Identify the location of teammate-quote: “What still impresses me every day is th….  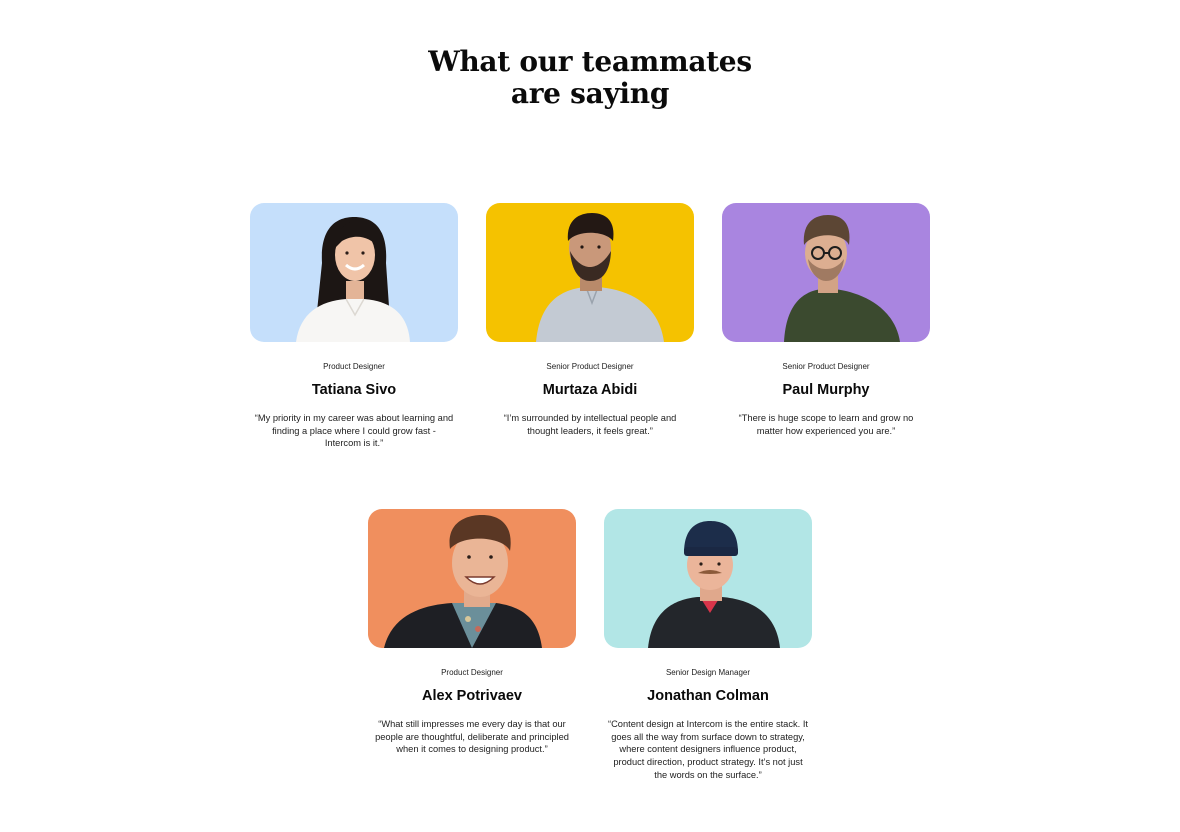
(472, 737).